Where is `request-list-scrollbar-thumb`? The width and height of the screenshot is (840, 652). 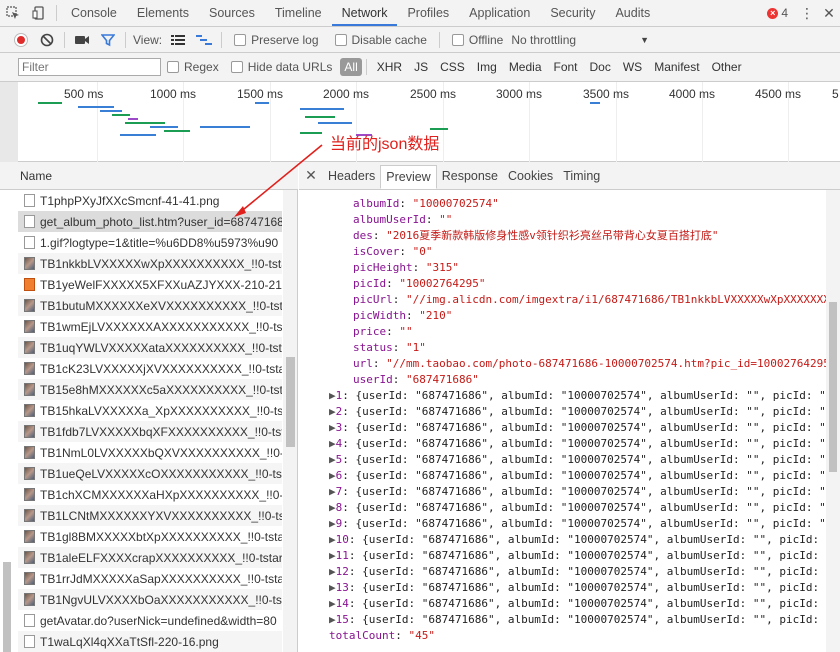 request-list-scrollbar-thumb is located at coordinates (290, 402).